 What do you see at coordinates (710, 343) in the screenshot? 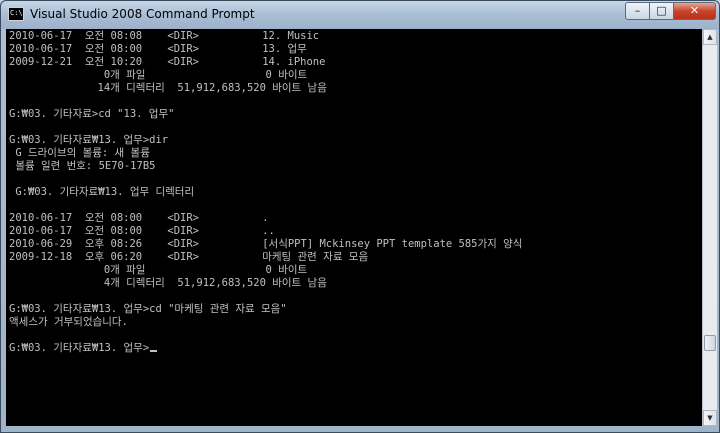
I see `scrollbar-thumb` at bounding box center [710, 343].